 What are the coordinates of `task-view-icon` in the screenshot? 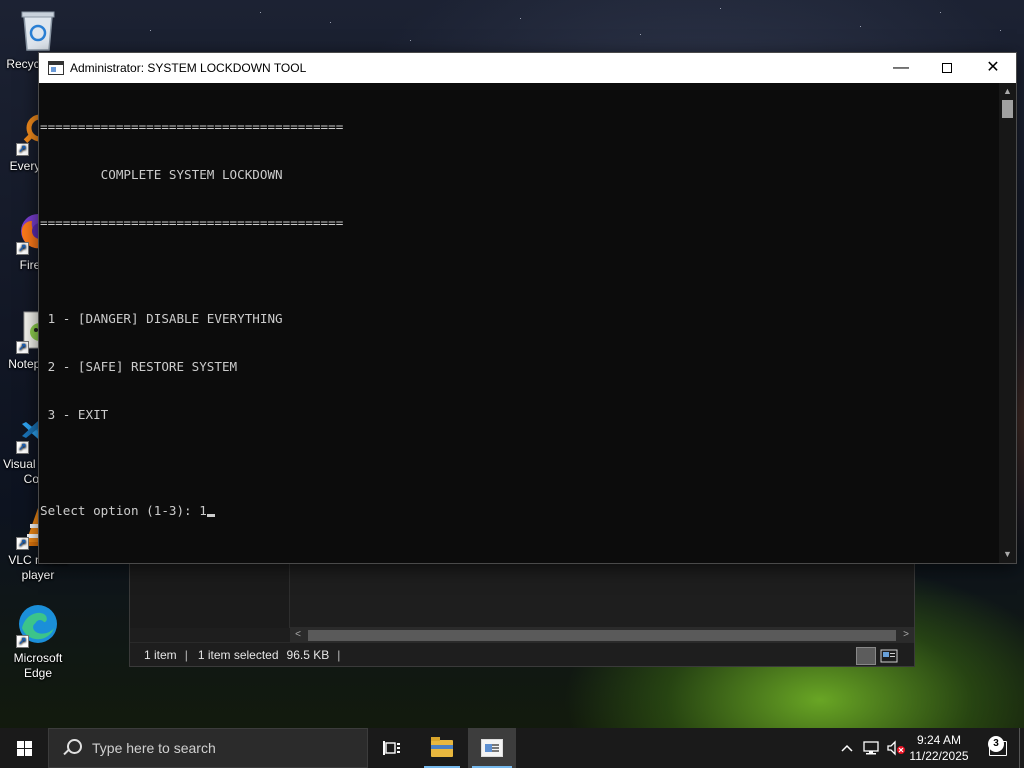 It's located at (391, 748).